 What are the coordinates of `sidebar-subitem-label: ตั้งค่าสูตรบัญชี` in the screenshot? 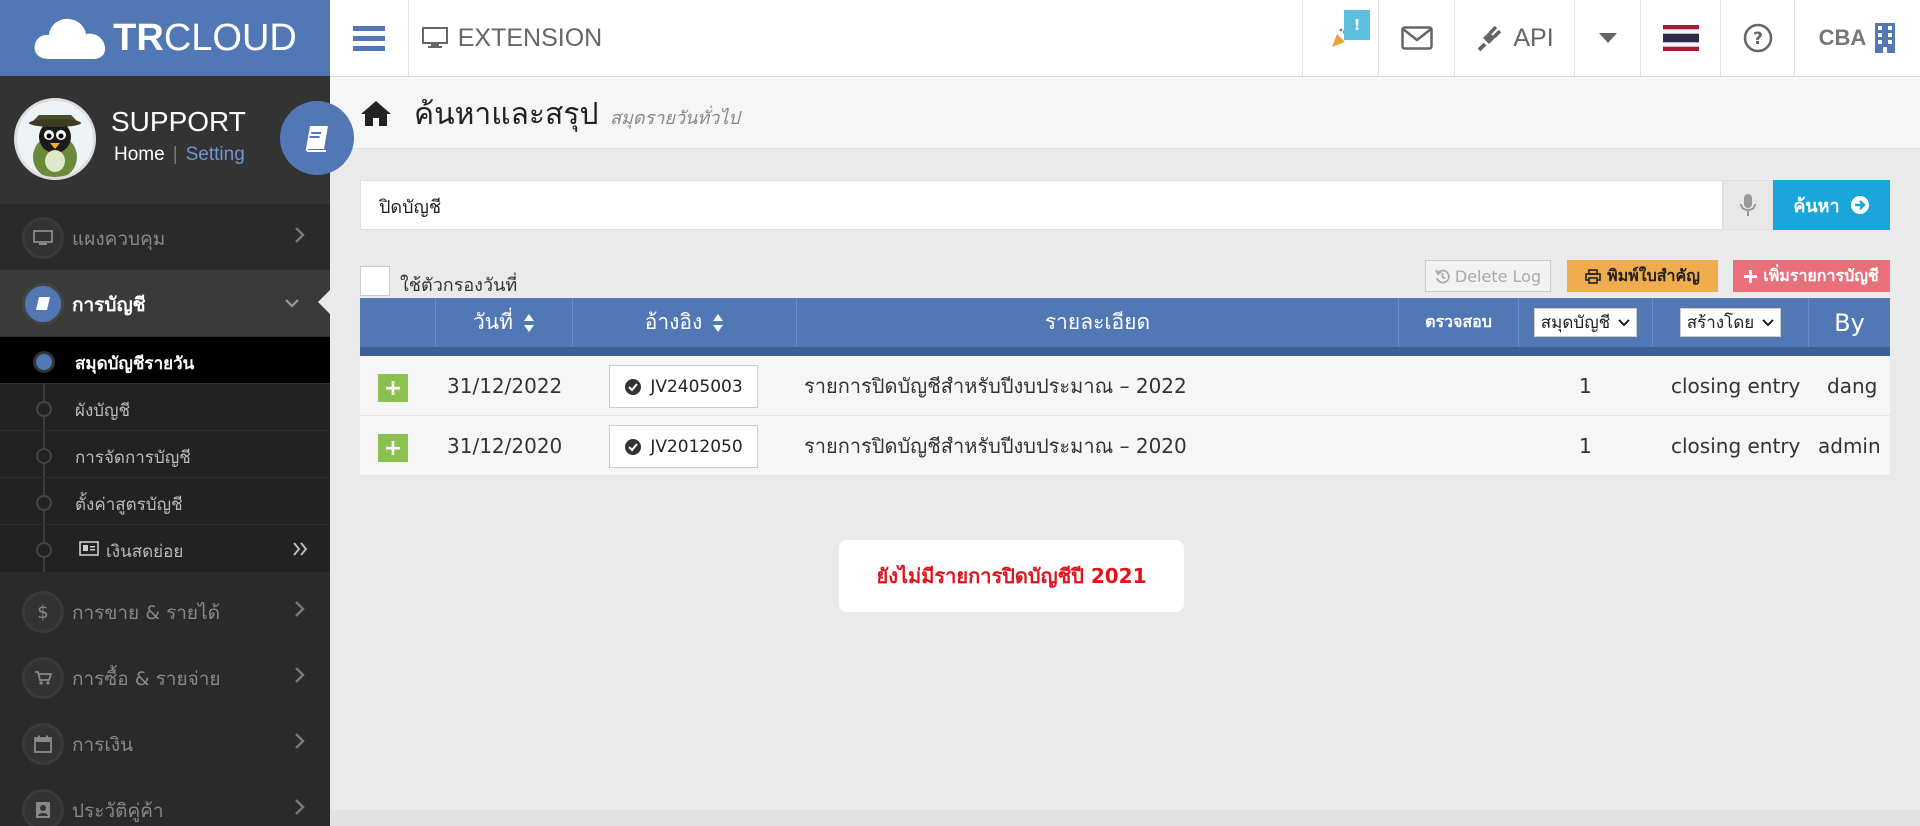 It's located at (129, 505).